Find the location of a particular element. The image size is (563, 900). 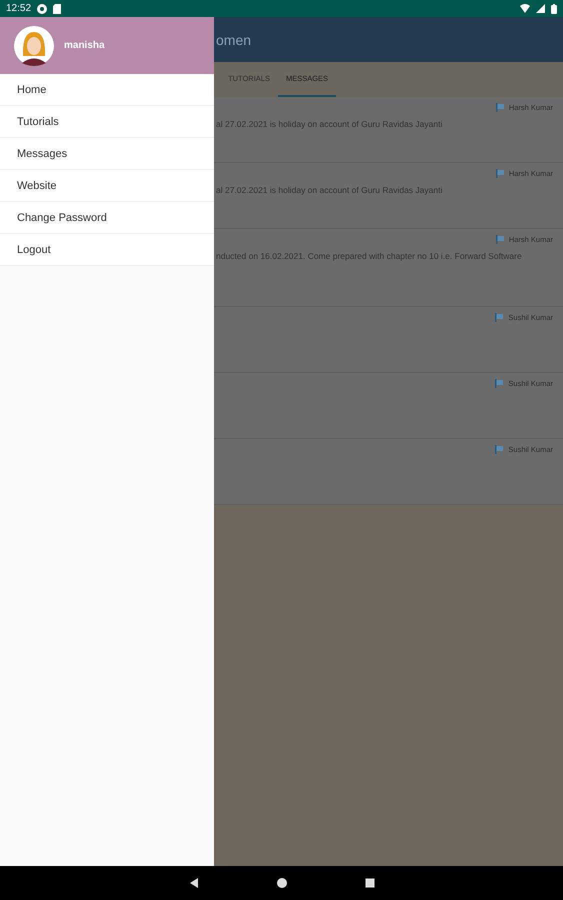

sd-card-icon is located at coordinates (57, 9).